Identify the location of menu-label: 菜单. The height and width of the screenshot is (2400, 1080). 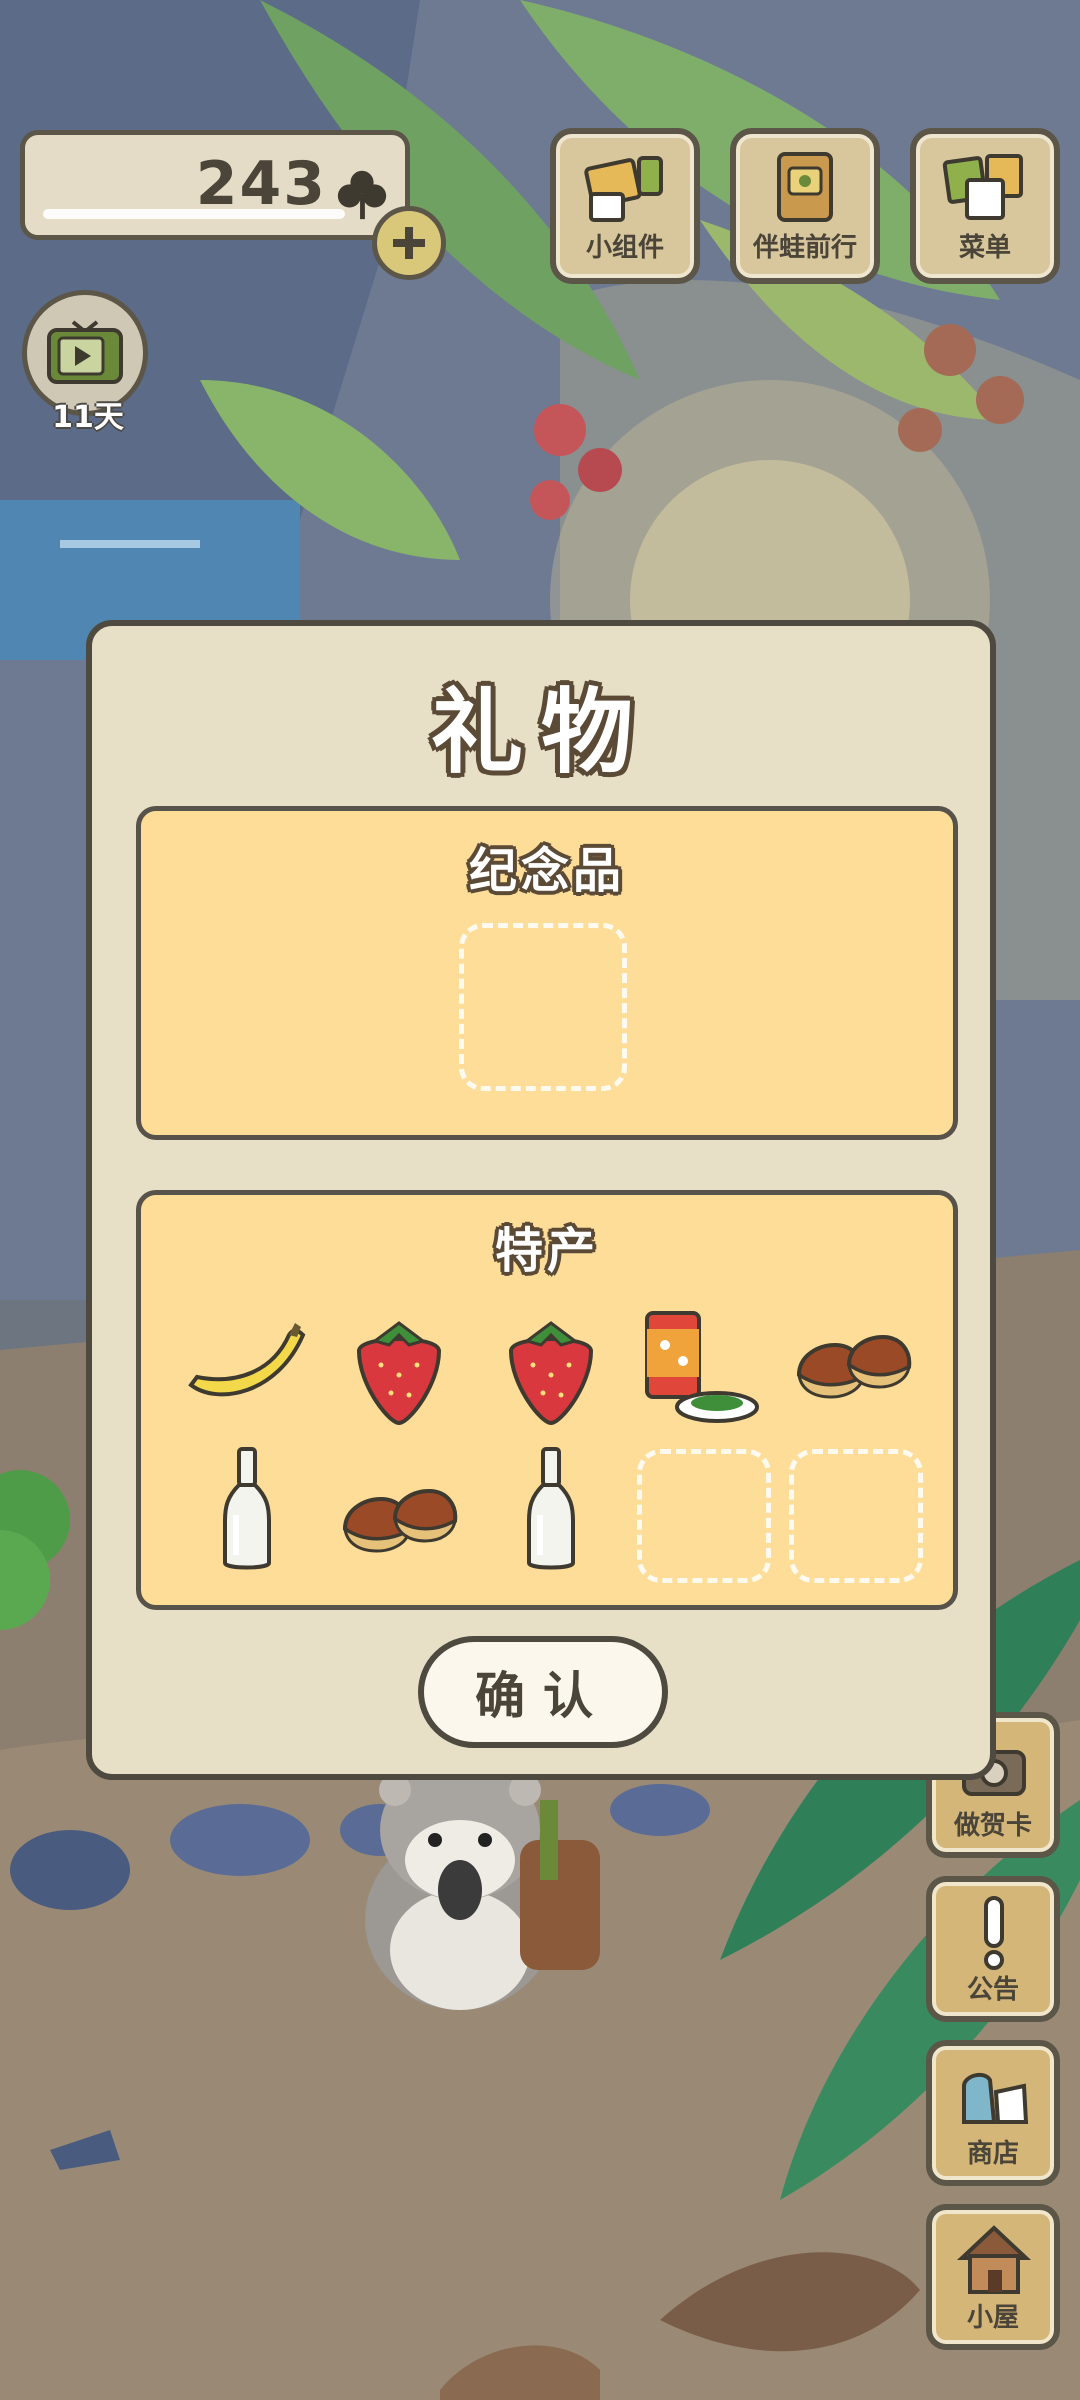
(984, 248).